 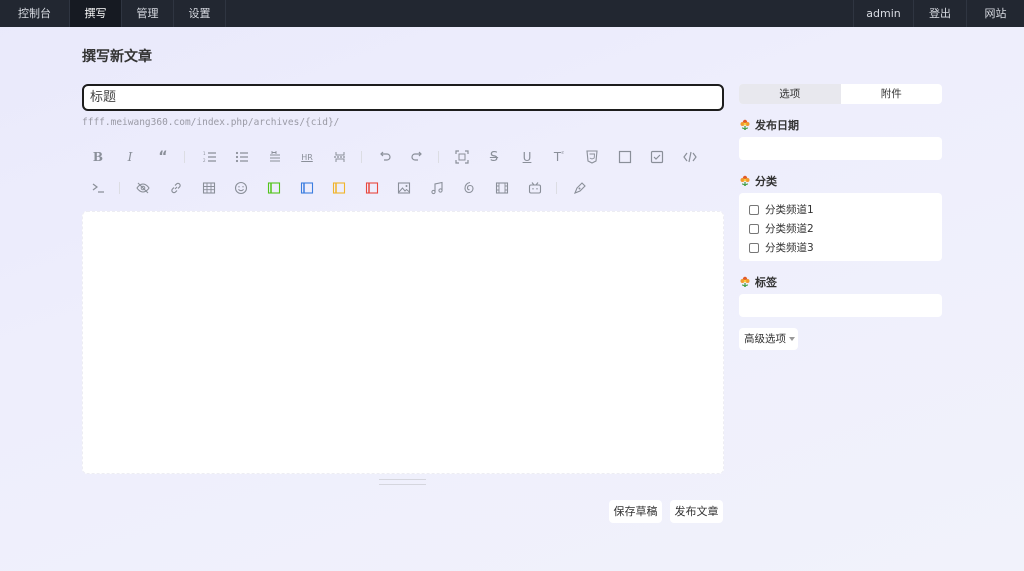 What do you see at coordinates (696, 511) in the screenshot?
I see `publish-button: 发布文章` at bounding box center [696, 511].